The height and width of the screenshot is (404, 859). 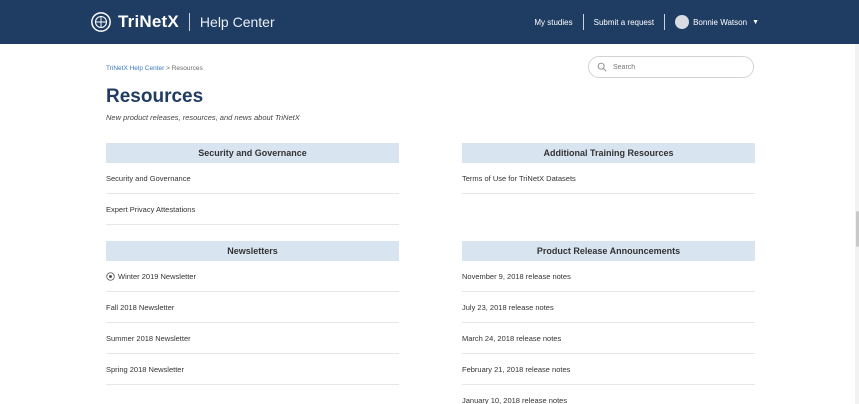 I want to click on section-heading: Security and Governance, so click(x=252, y=153).